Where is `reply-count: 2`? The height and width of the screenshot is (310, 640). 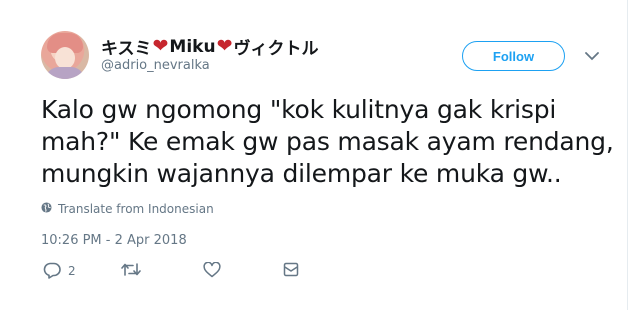 reply-count: 2 is located at coordinates (72, 270).